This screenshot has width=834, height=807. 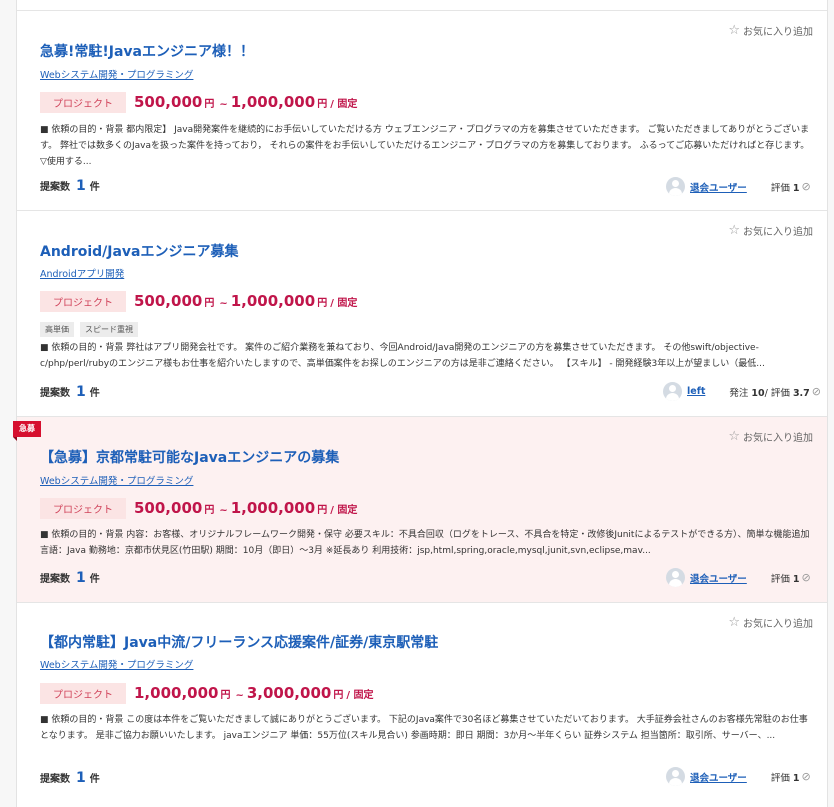 What do you see at coordinates (739, 393) in the screenshot?
I see `orders-label: 発注` at bounding box center [739, 393].